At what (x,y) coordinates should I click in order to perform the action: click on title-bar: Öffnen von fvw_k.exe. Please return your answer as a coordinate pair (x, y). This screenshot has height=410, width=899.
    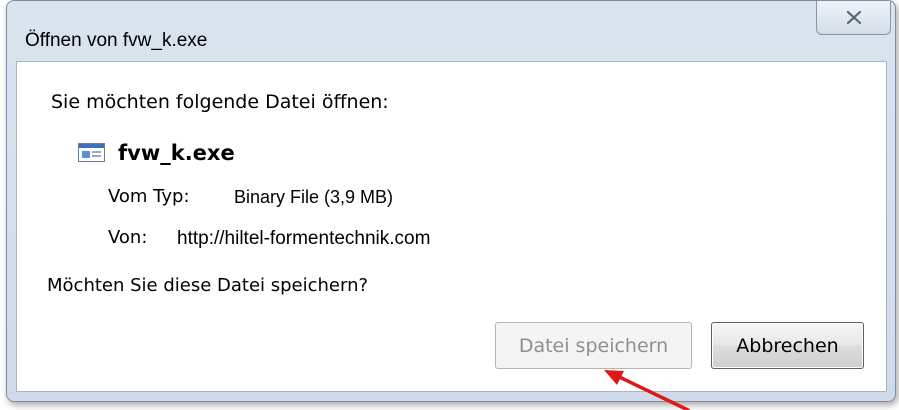
    Looking at the image, I should click on (451, 26).